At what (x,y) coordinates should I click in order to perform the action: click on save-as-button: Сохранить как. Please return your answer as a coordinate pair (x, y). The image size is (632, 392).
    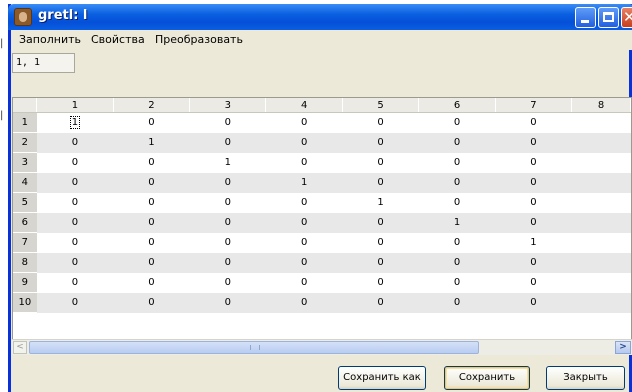
    Looking at the image, I should click on (382, 378).